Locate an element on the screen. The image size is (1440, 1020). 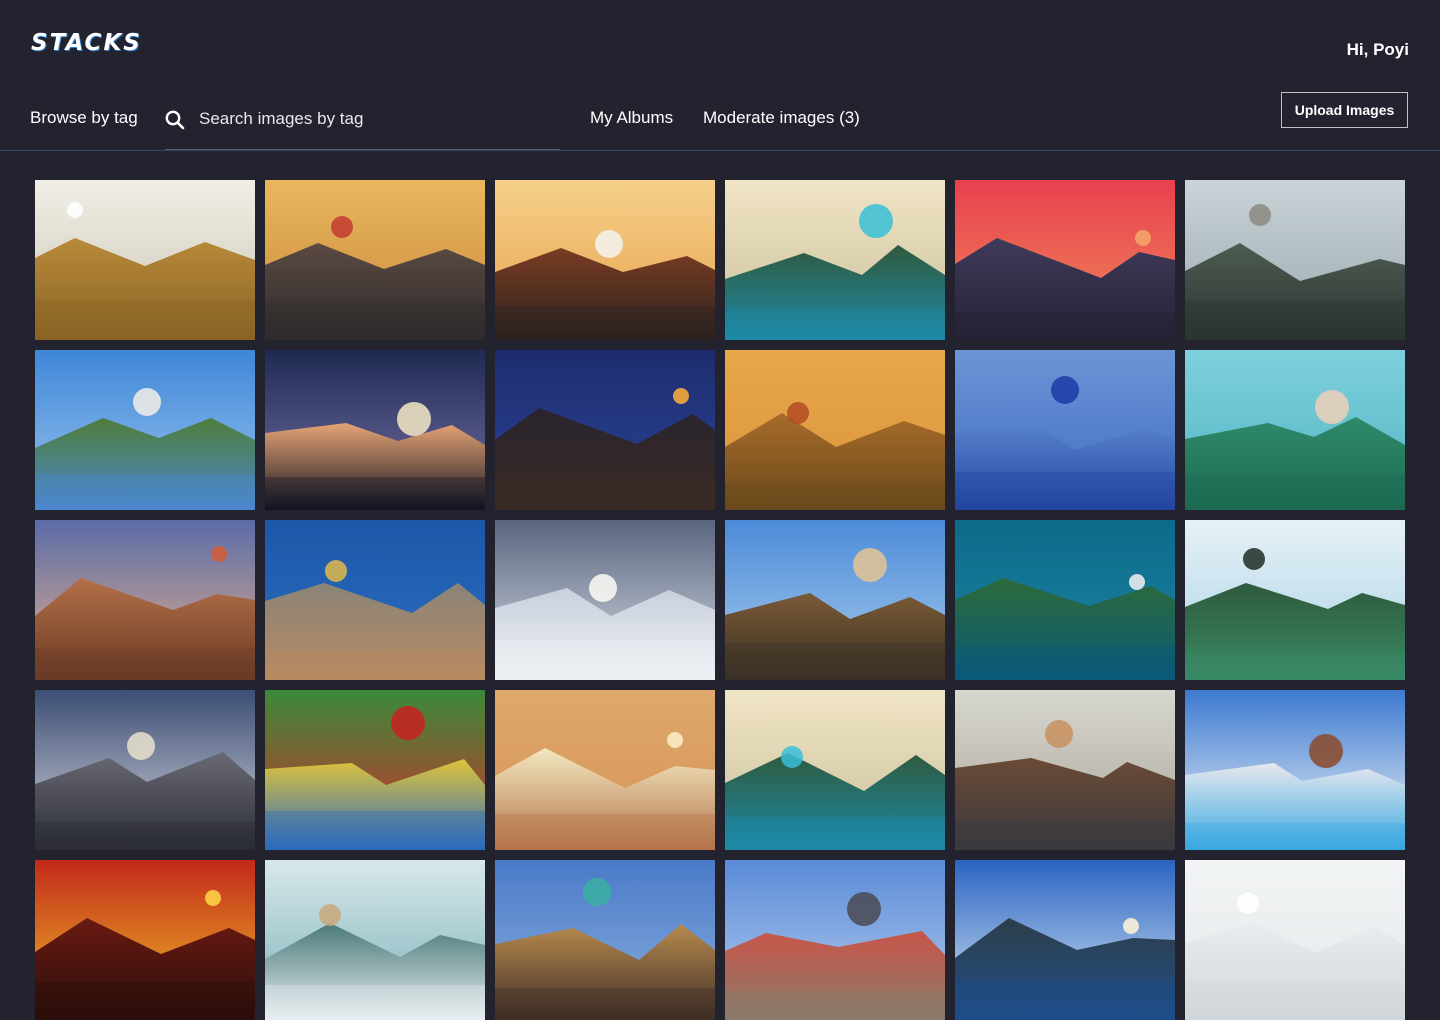
image-thumbnail-colonial-street is located at coordinates (605, 940).